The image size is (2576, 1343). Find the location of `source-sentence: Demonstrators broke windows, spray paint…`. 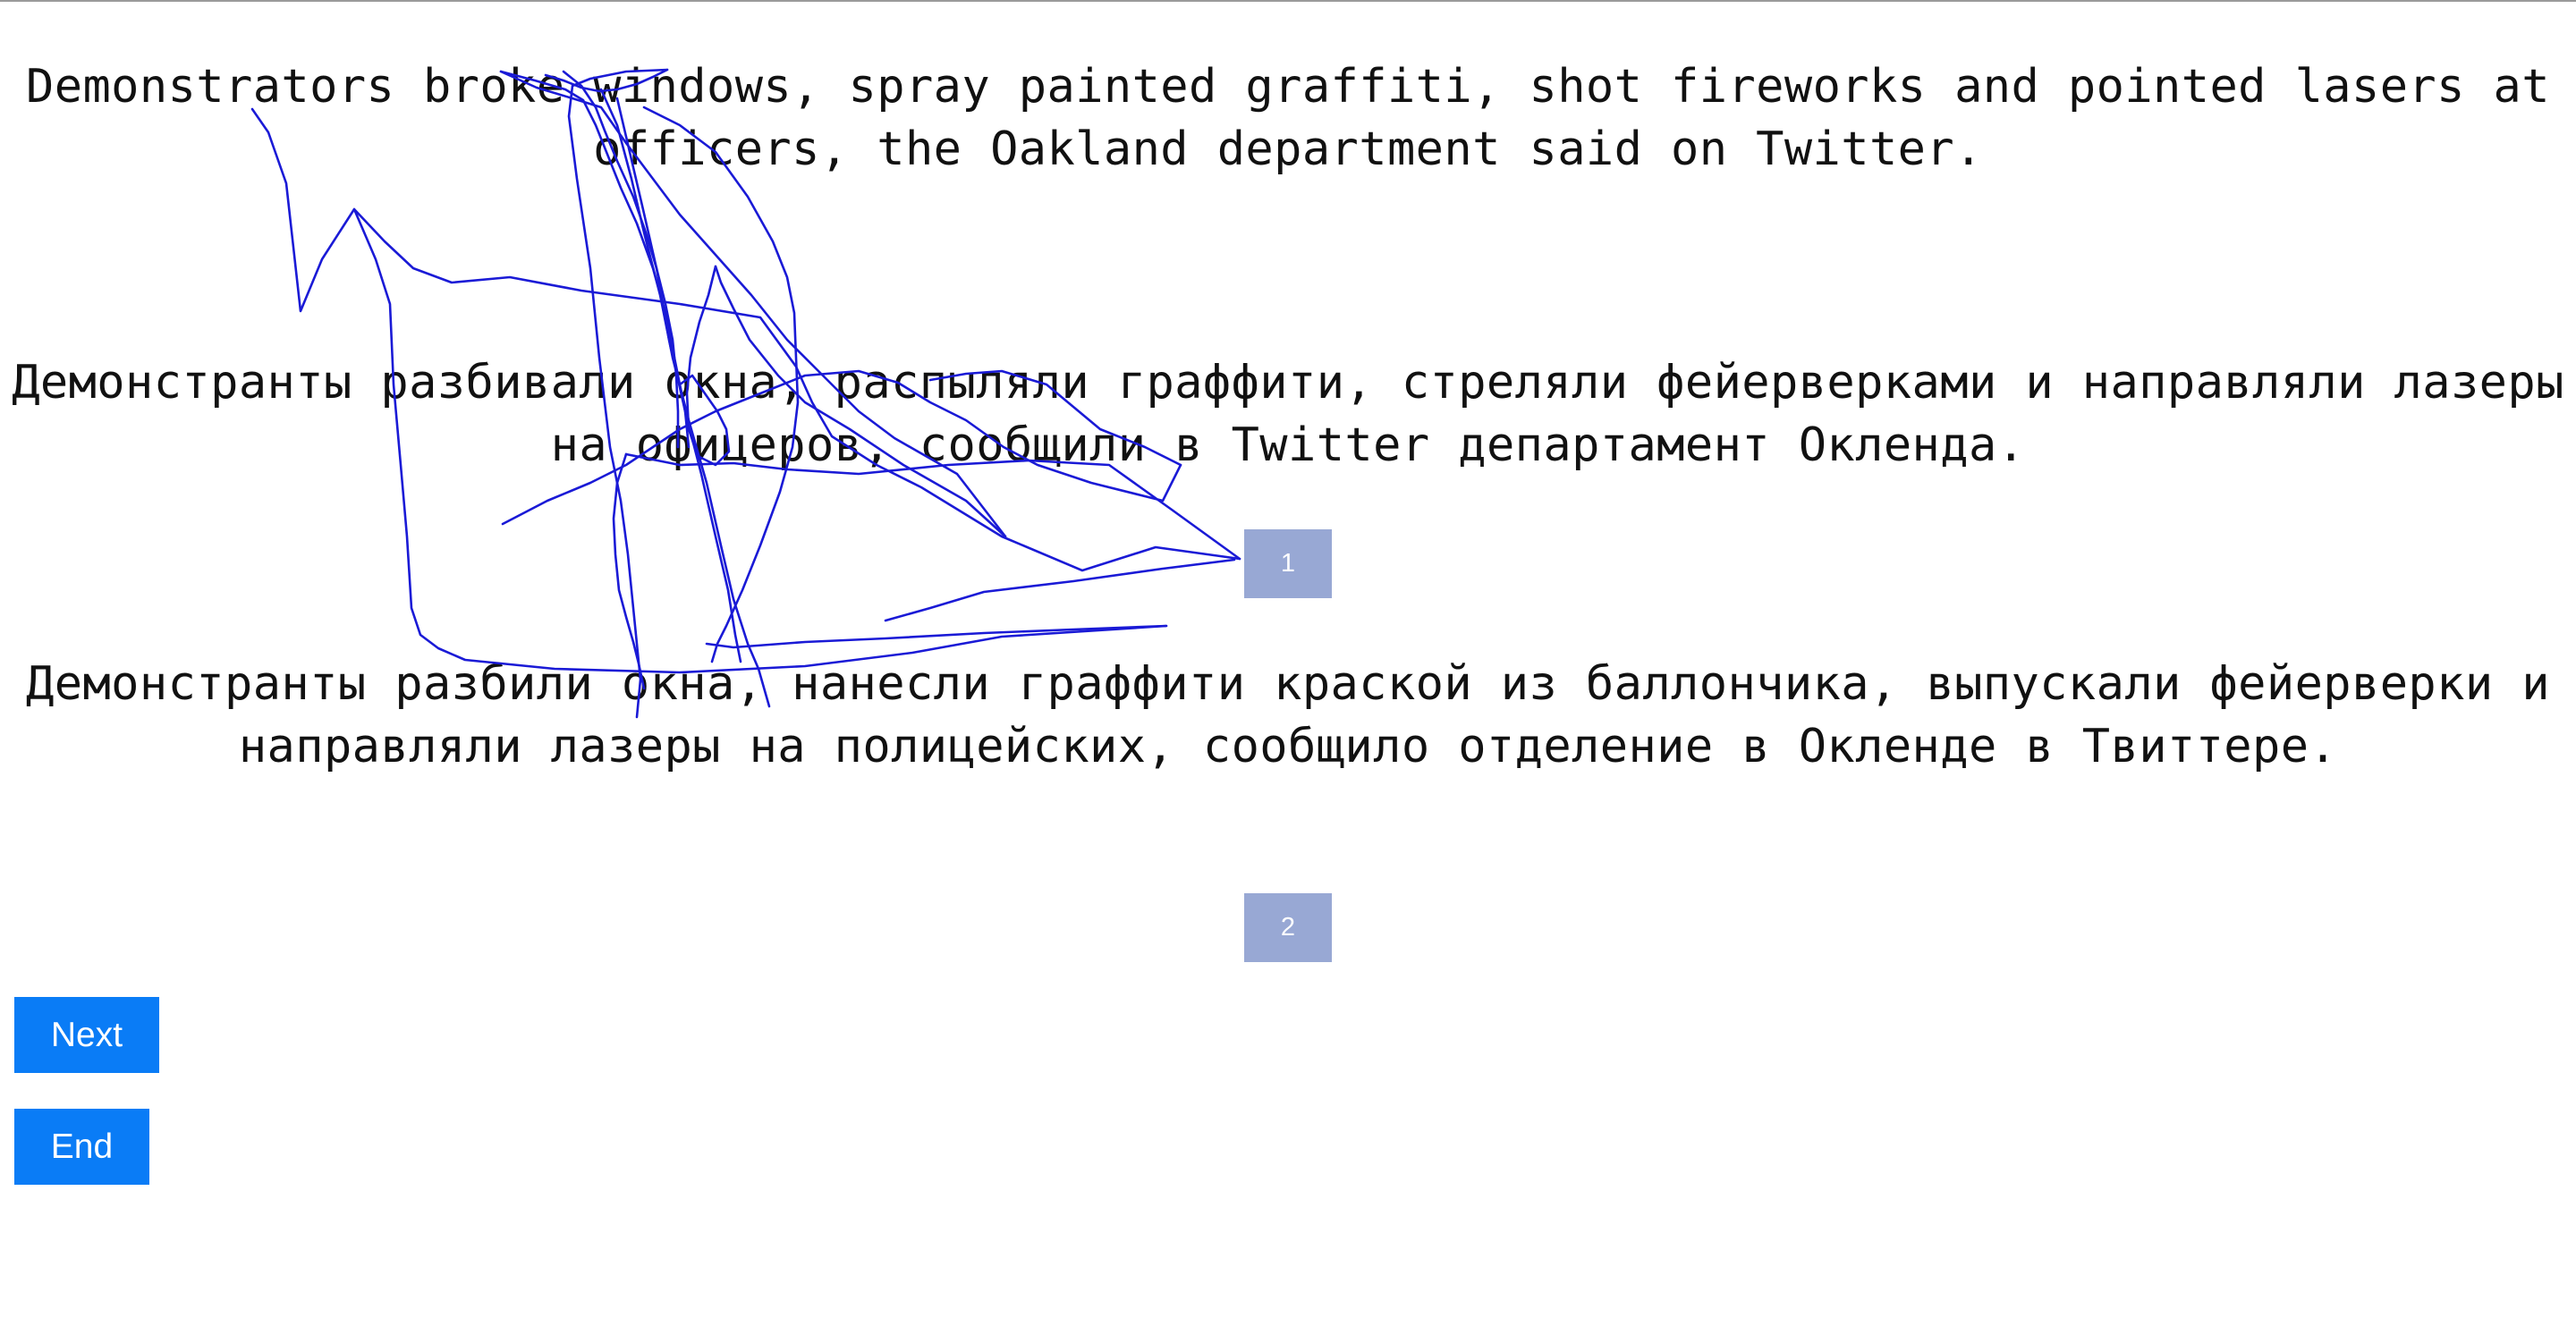

source-sentence: Demonstrators broke windows, spray paint… is located at coordinates (1288, 118).